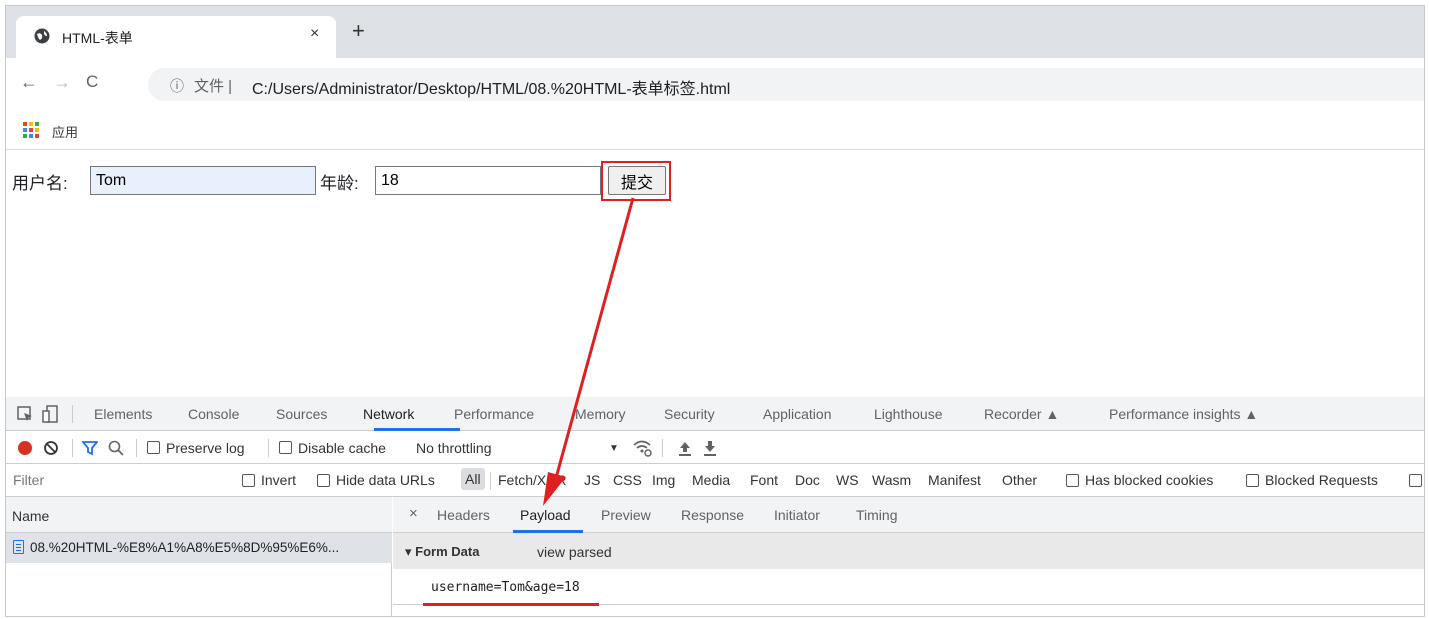 The width and height of the screenshot is (1429, 619). I want to click on filter-type-doc: Doc, so click(807, 480).